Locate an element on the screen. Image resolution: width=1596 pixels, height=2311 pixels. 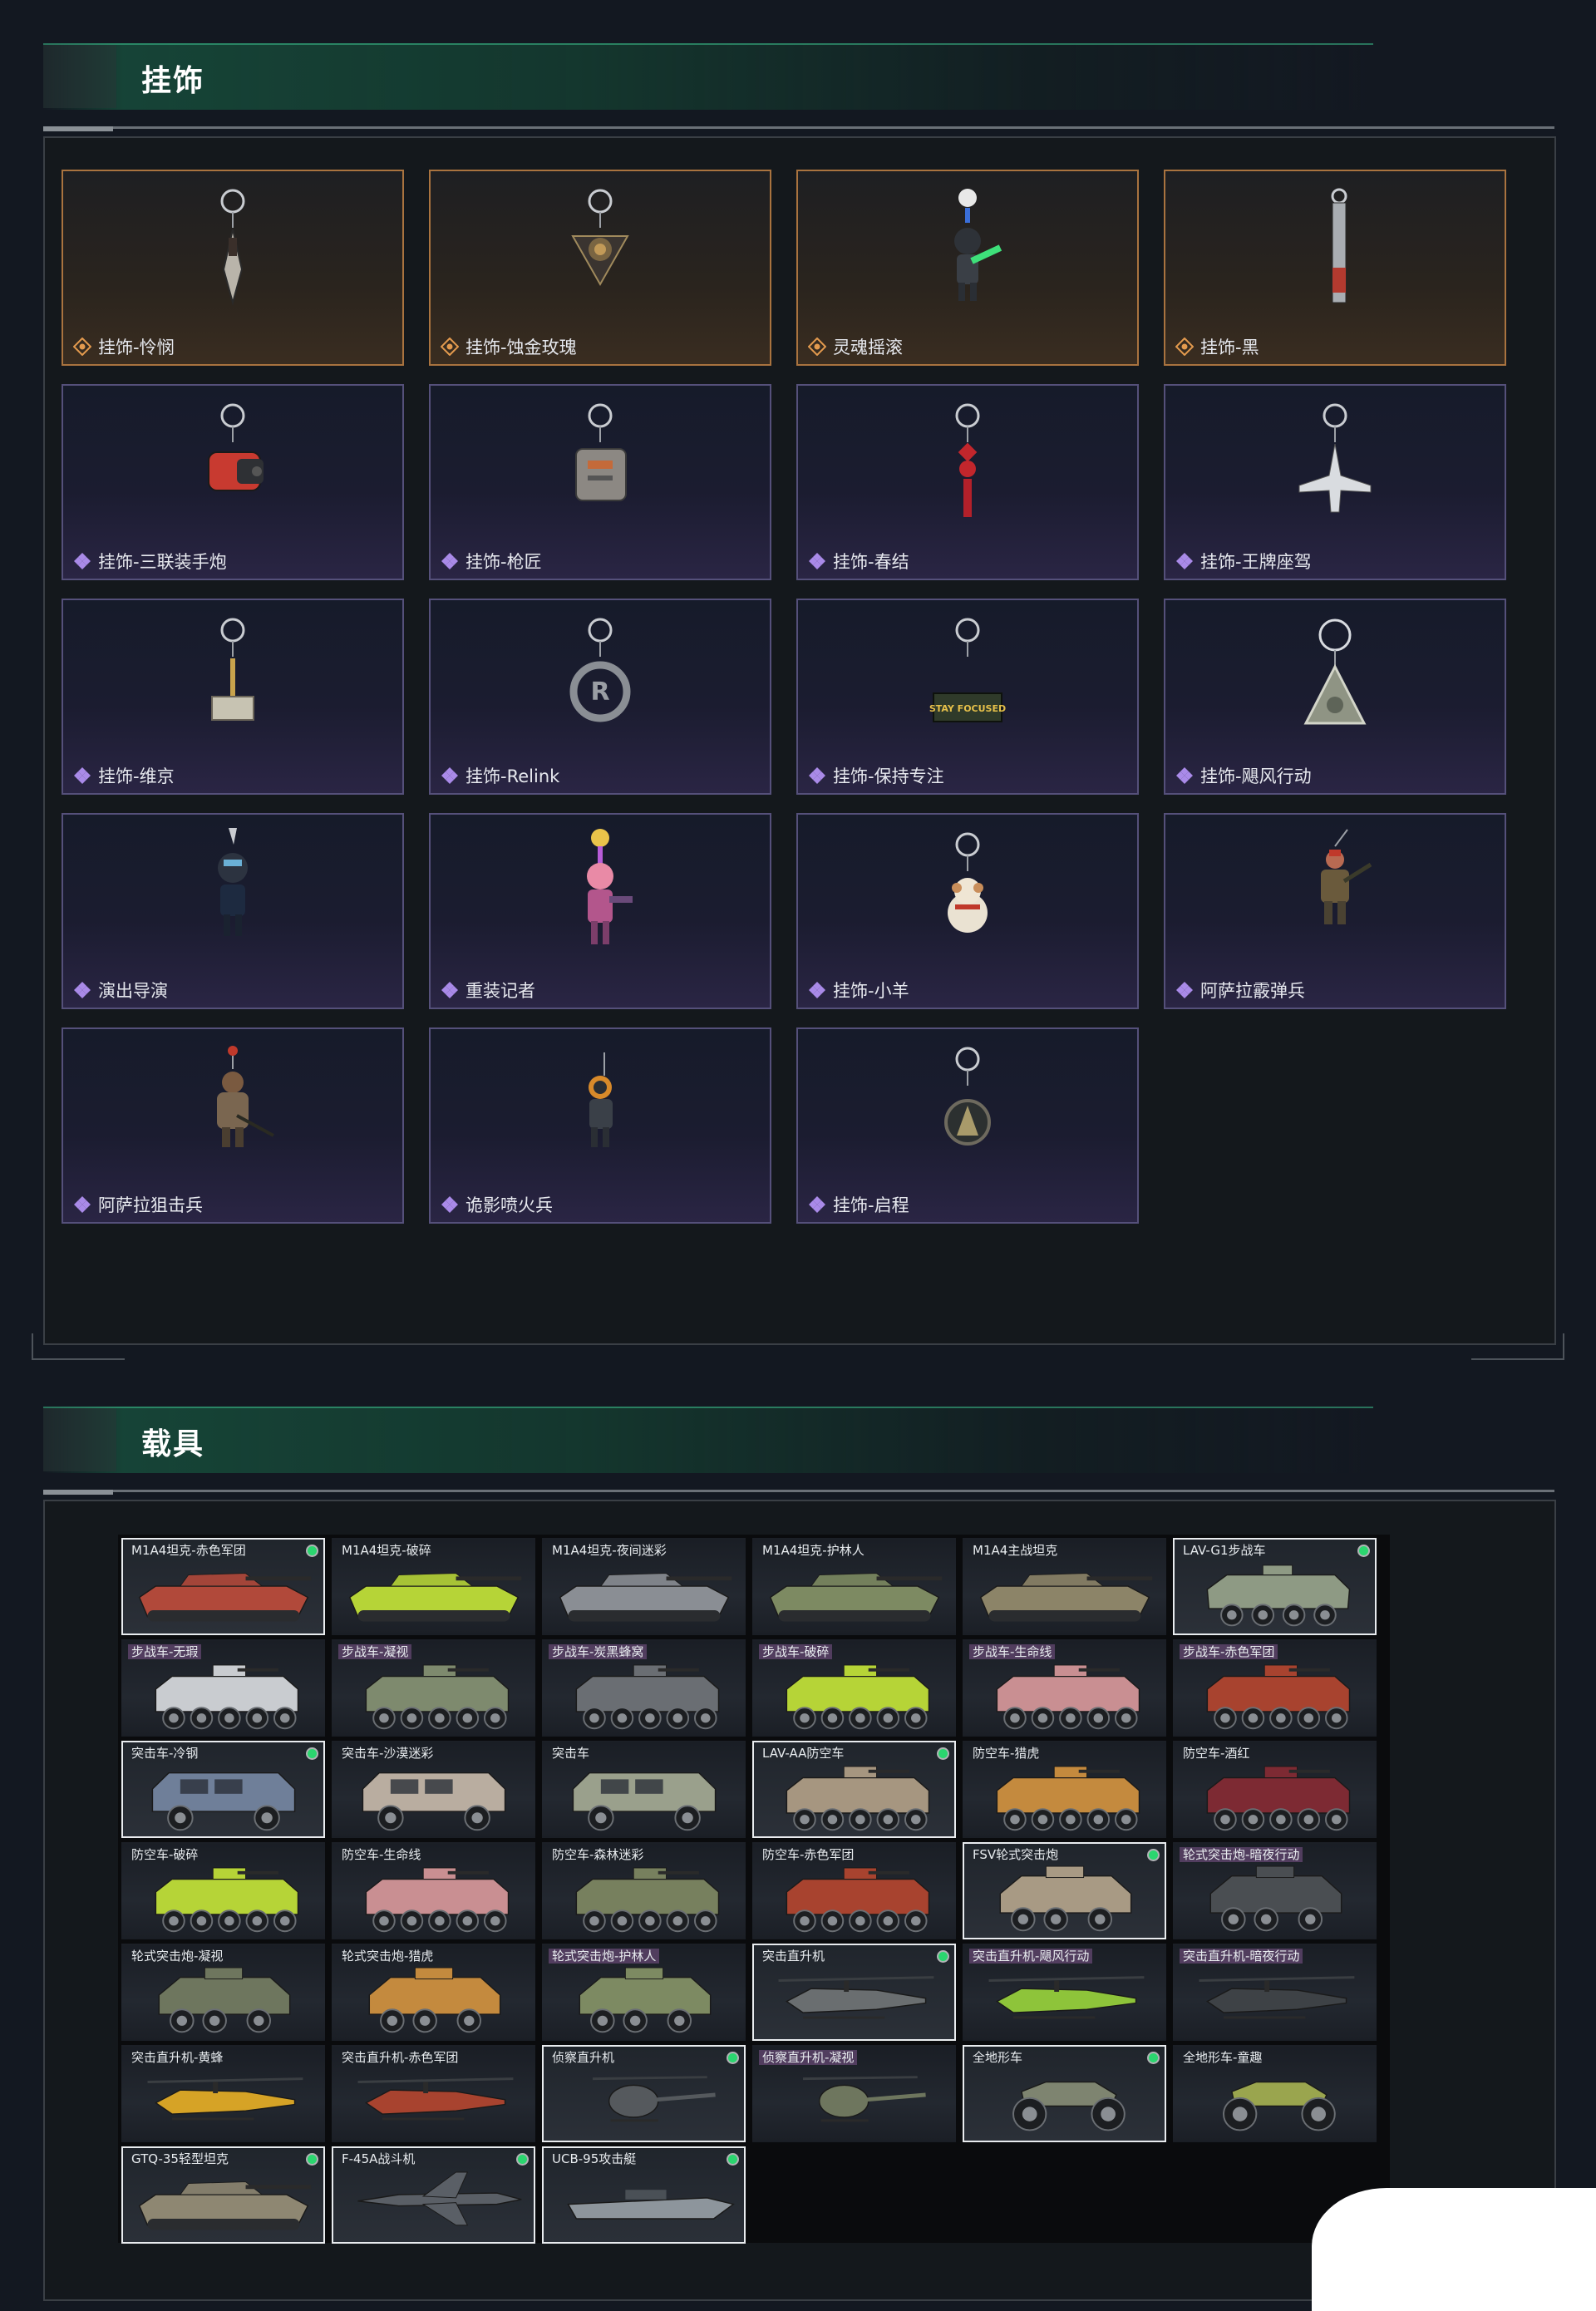
vehicles-section-header: 载具 is located at coordinates (708, 1440).